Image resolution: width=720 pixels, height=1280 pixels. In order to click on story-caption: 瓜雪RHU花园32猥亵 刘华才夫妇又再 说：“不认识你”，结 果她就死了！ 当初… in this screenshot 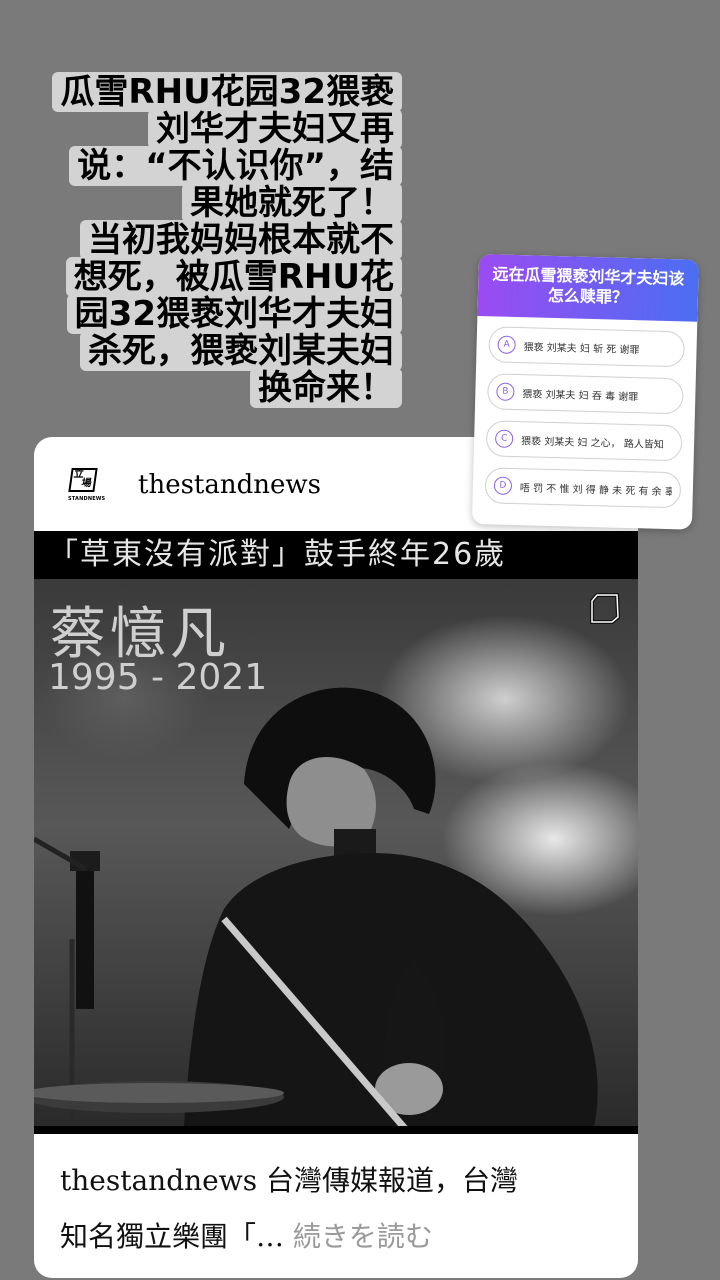, I will do `click(221, 240)`.